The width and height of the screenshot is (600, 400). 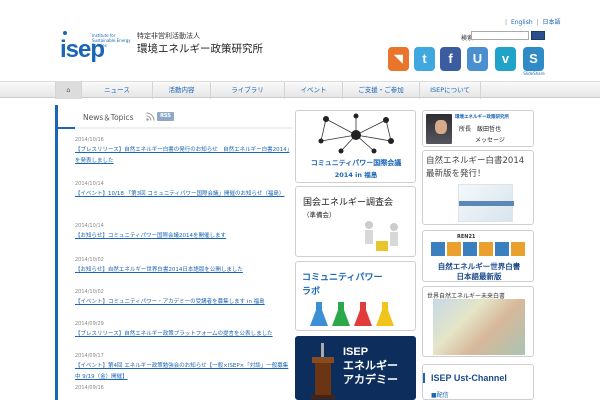 What do you see at coordinates (108, 117) in the screenshot?
I see `news-title: News＆Topics` at bounding box center [108, 117].